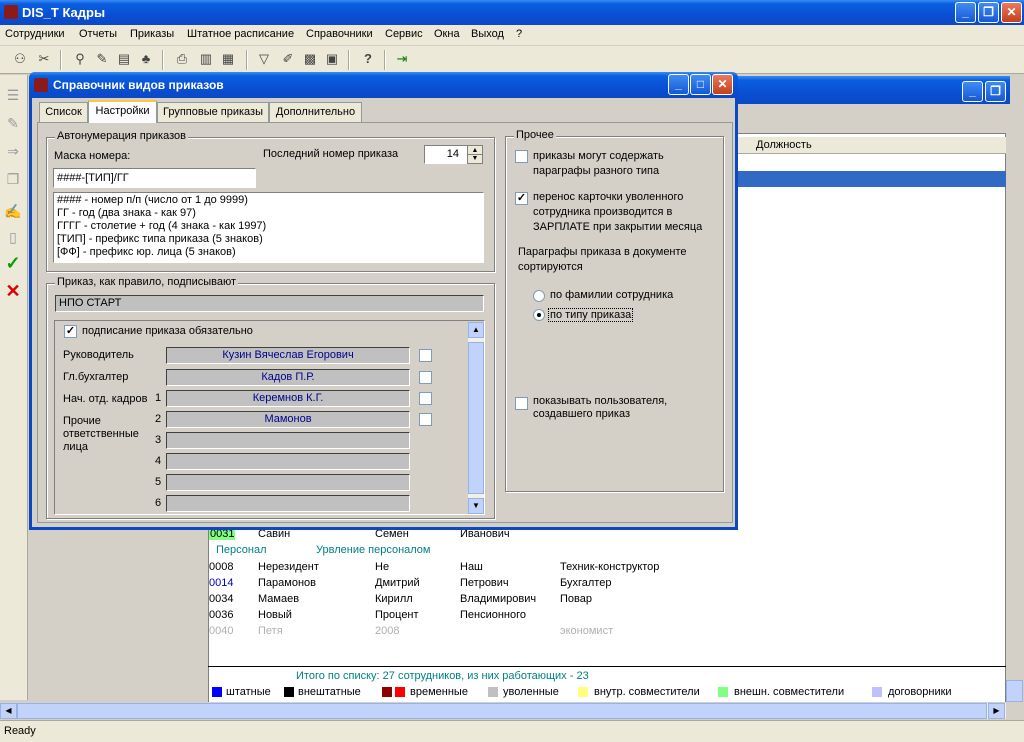 This screenshot has height=742, width=1024. I want to click on eraser-icon: ✎, so click(13, 123).